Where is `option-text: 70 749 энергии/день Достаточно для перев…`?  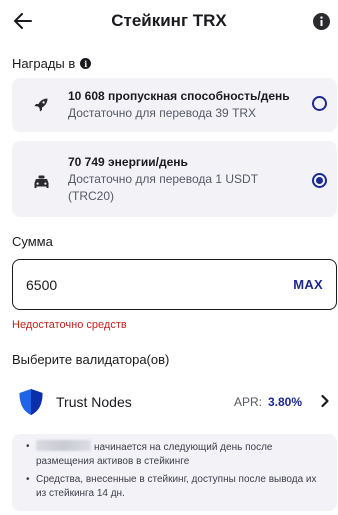
option-text: 70 749 энергии/день Достаточно для перев… is located at coordinates (184, 179).